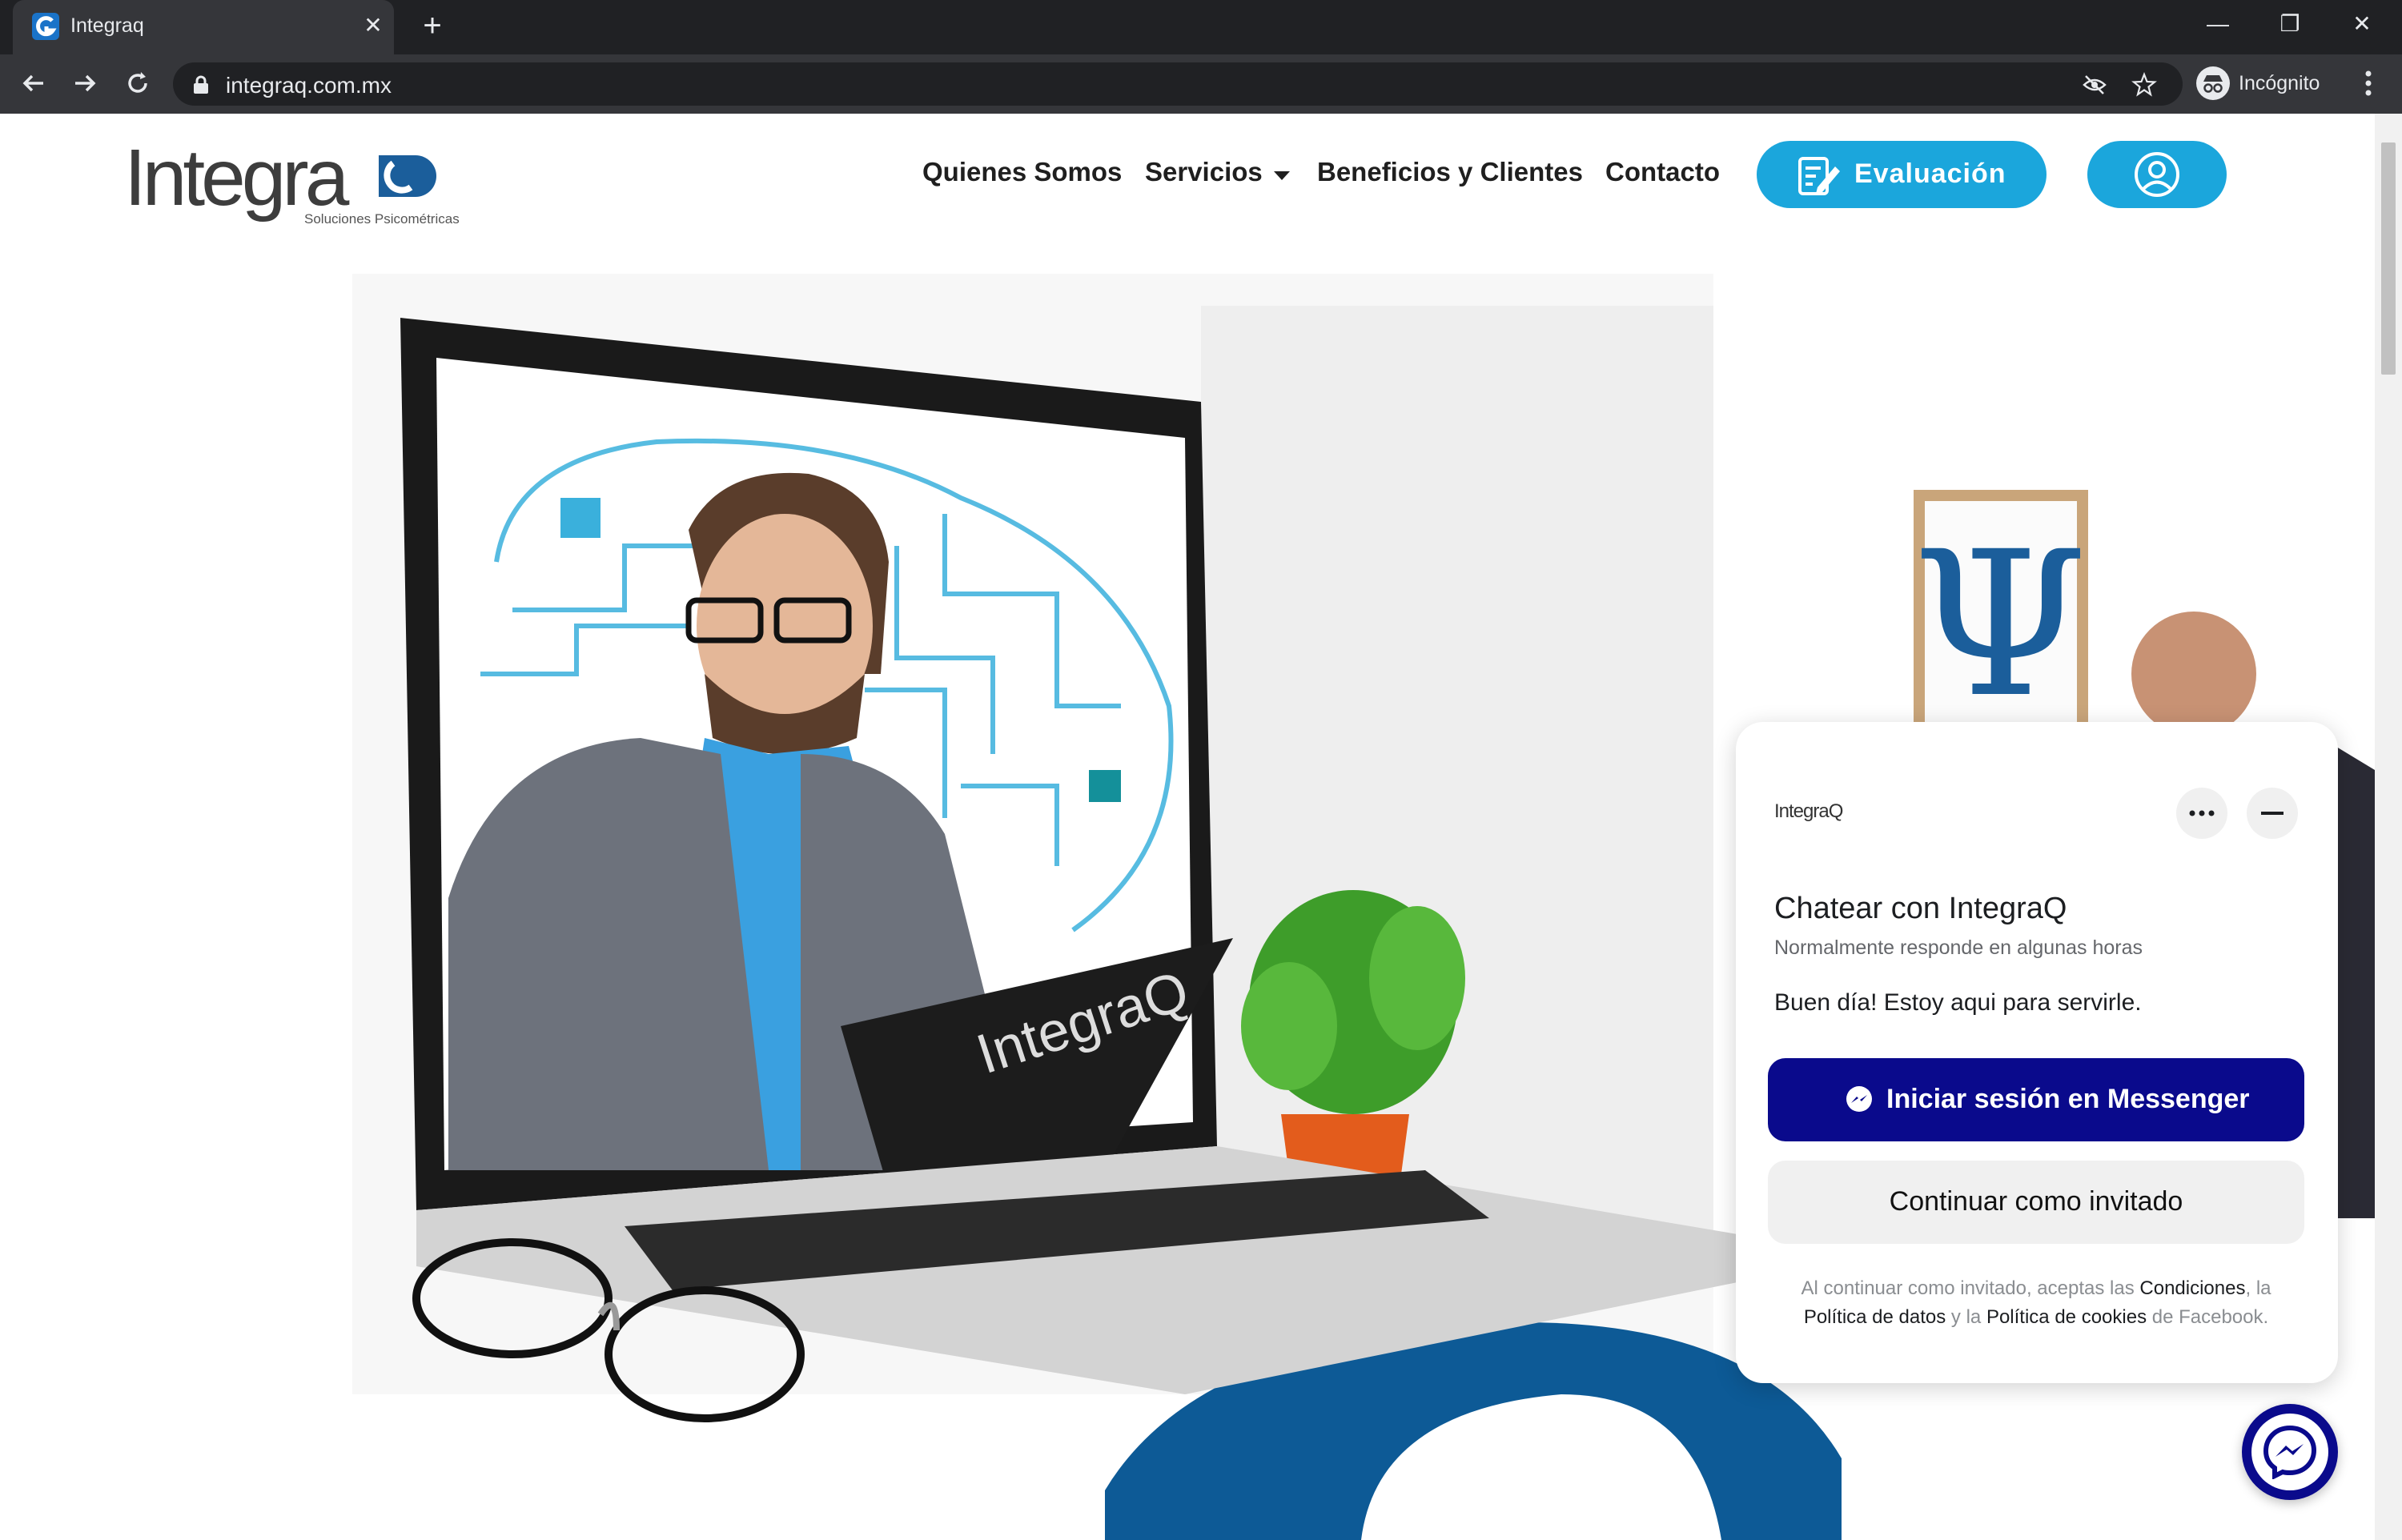 The height and width of the screenshot is (1540, 2402). What do you see at coordinates (2144, 85) in the screenshot?
I see `star-bookmark-icon` at bounding box center [2144, 85].